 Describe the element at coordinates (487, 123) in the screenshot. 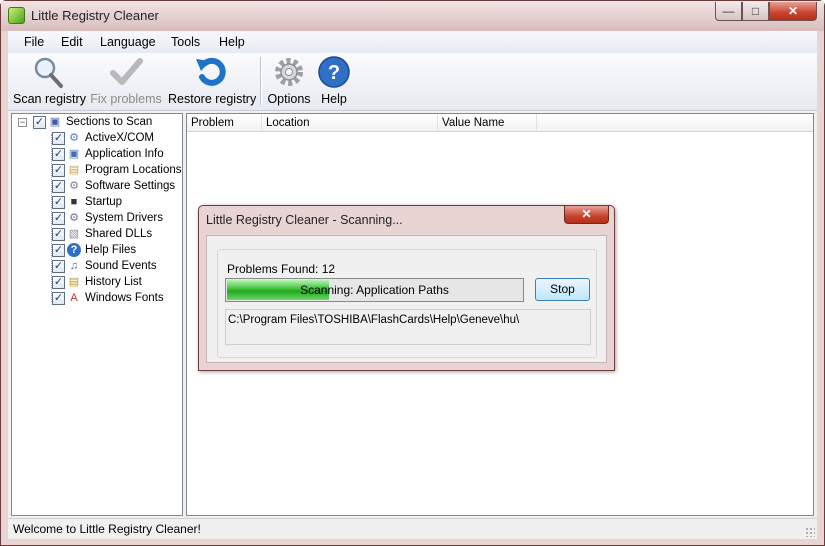

I see `column-value-name: Value Name` at that location.